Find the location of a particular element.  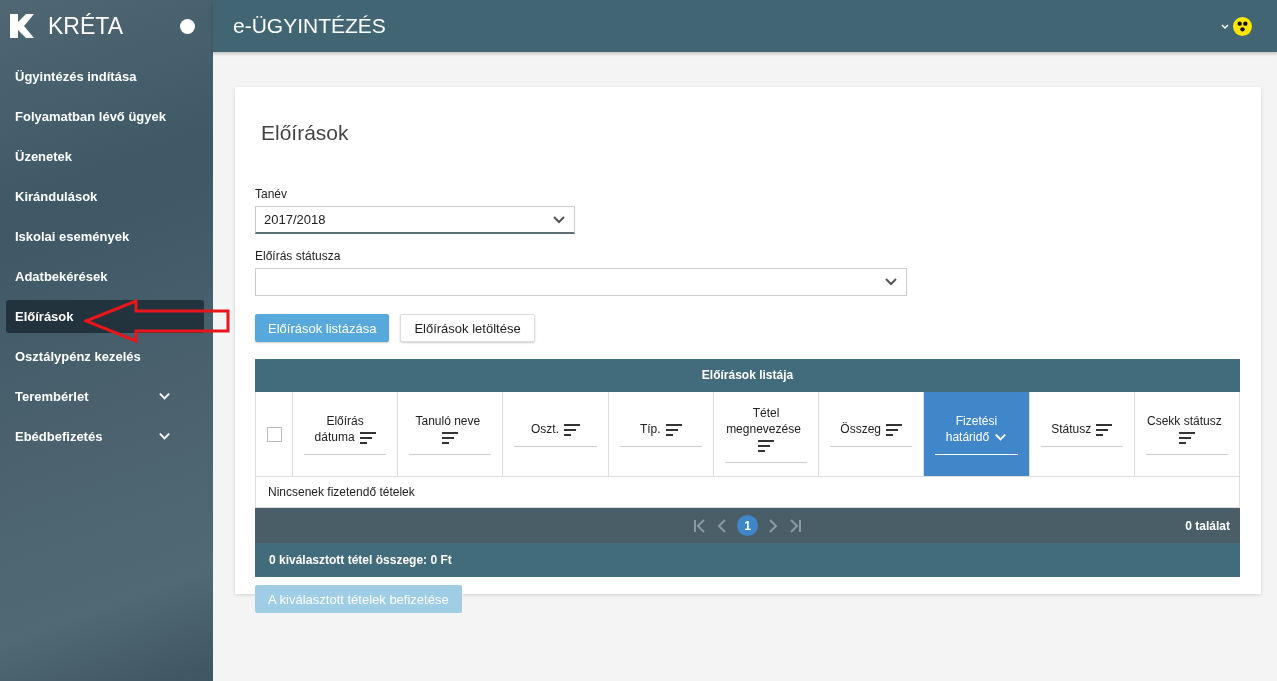

selection-summary: 0 kiválasztott tétel összege: 0 Ft is located at coordinates (747, 560).